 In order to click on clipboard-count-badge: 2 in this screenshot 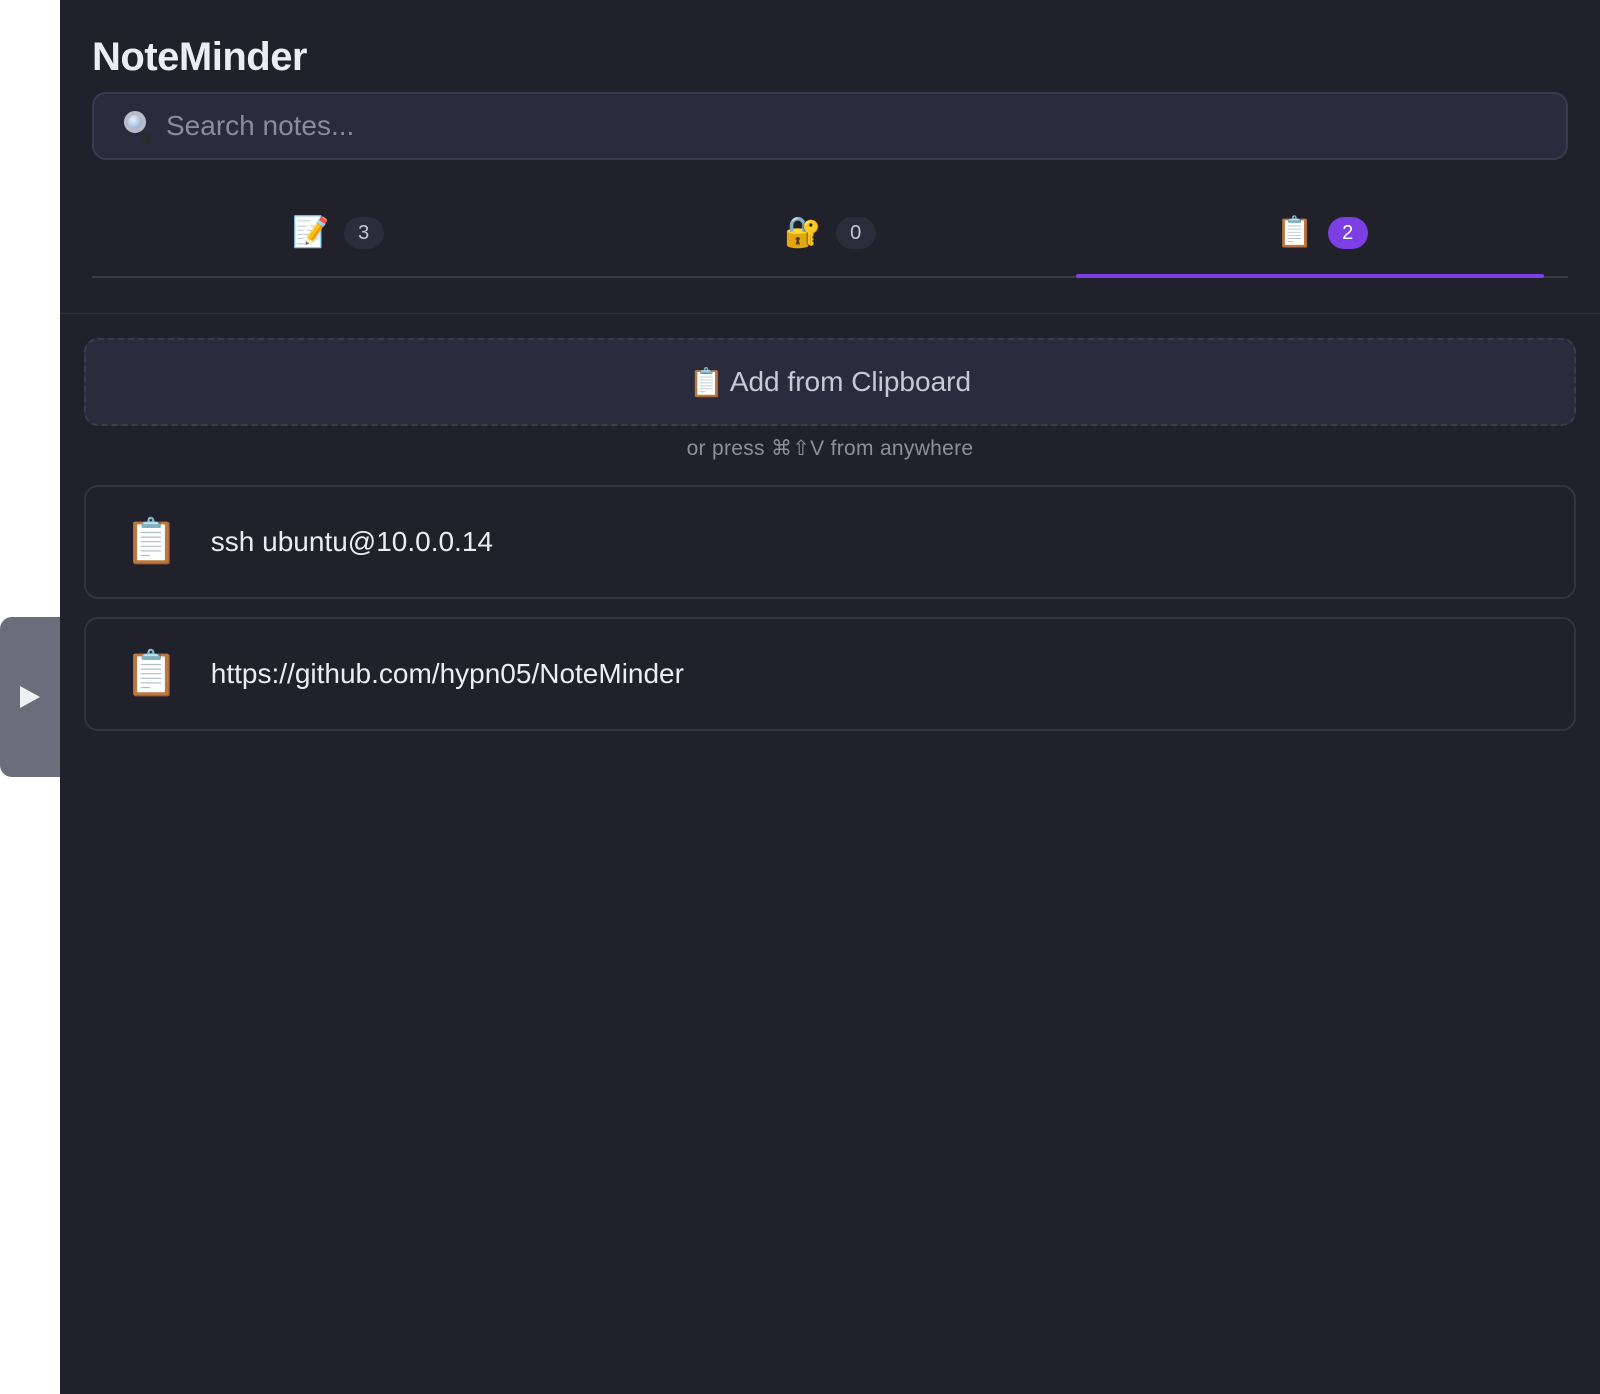, I will do `click(1347, 233)`.